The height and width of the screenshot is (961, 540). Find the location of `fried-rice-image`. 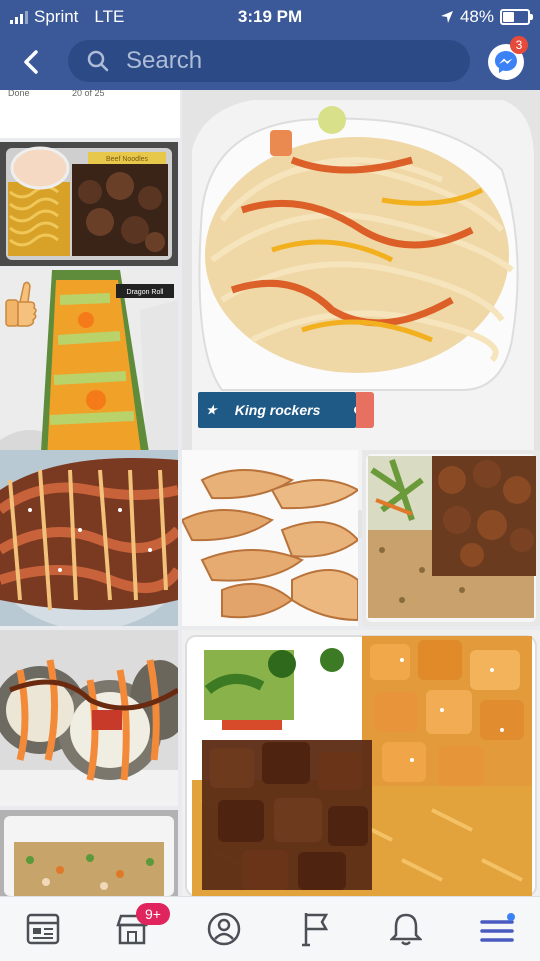

fried-rice-image is located at coordinates (89, 853).